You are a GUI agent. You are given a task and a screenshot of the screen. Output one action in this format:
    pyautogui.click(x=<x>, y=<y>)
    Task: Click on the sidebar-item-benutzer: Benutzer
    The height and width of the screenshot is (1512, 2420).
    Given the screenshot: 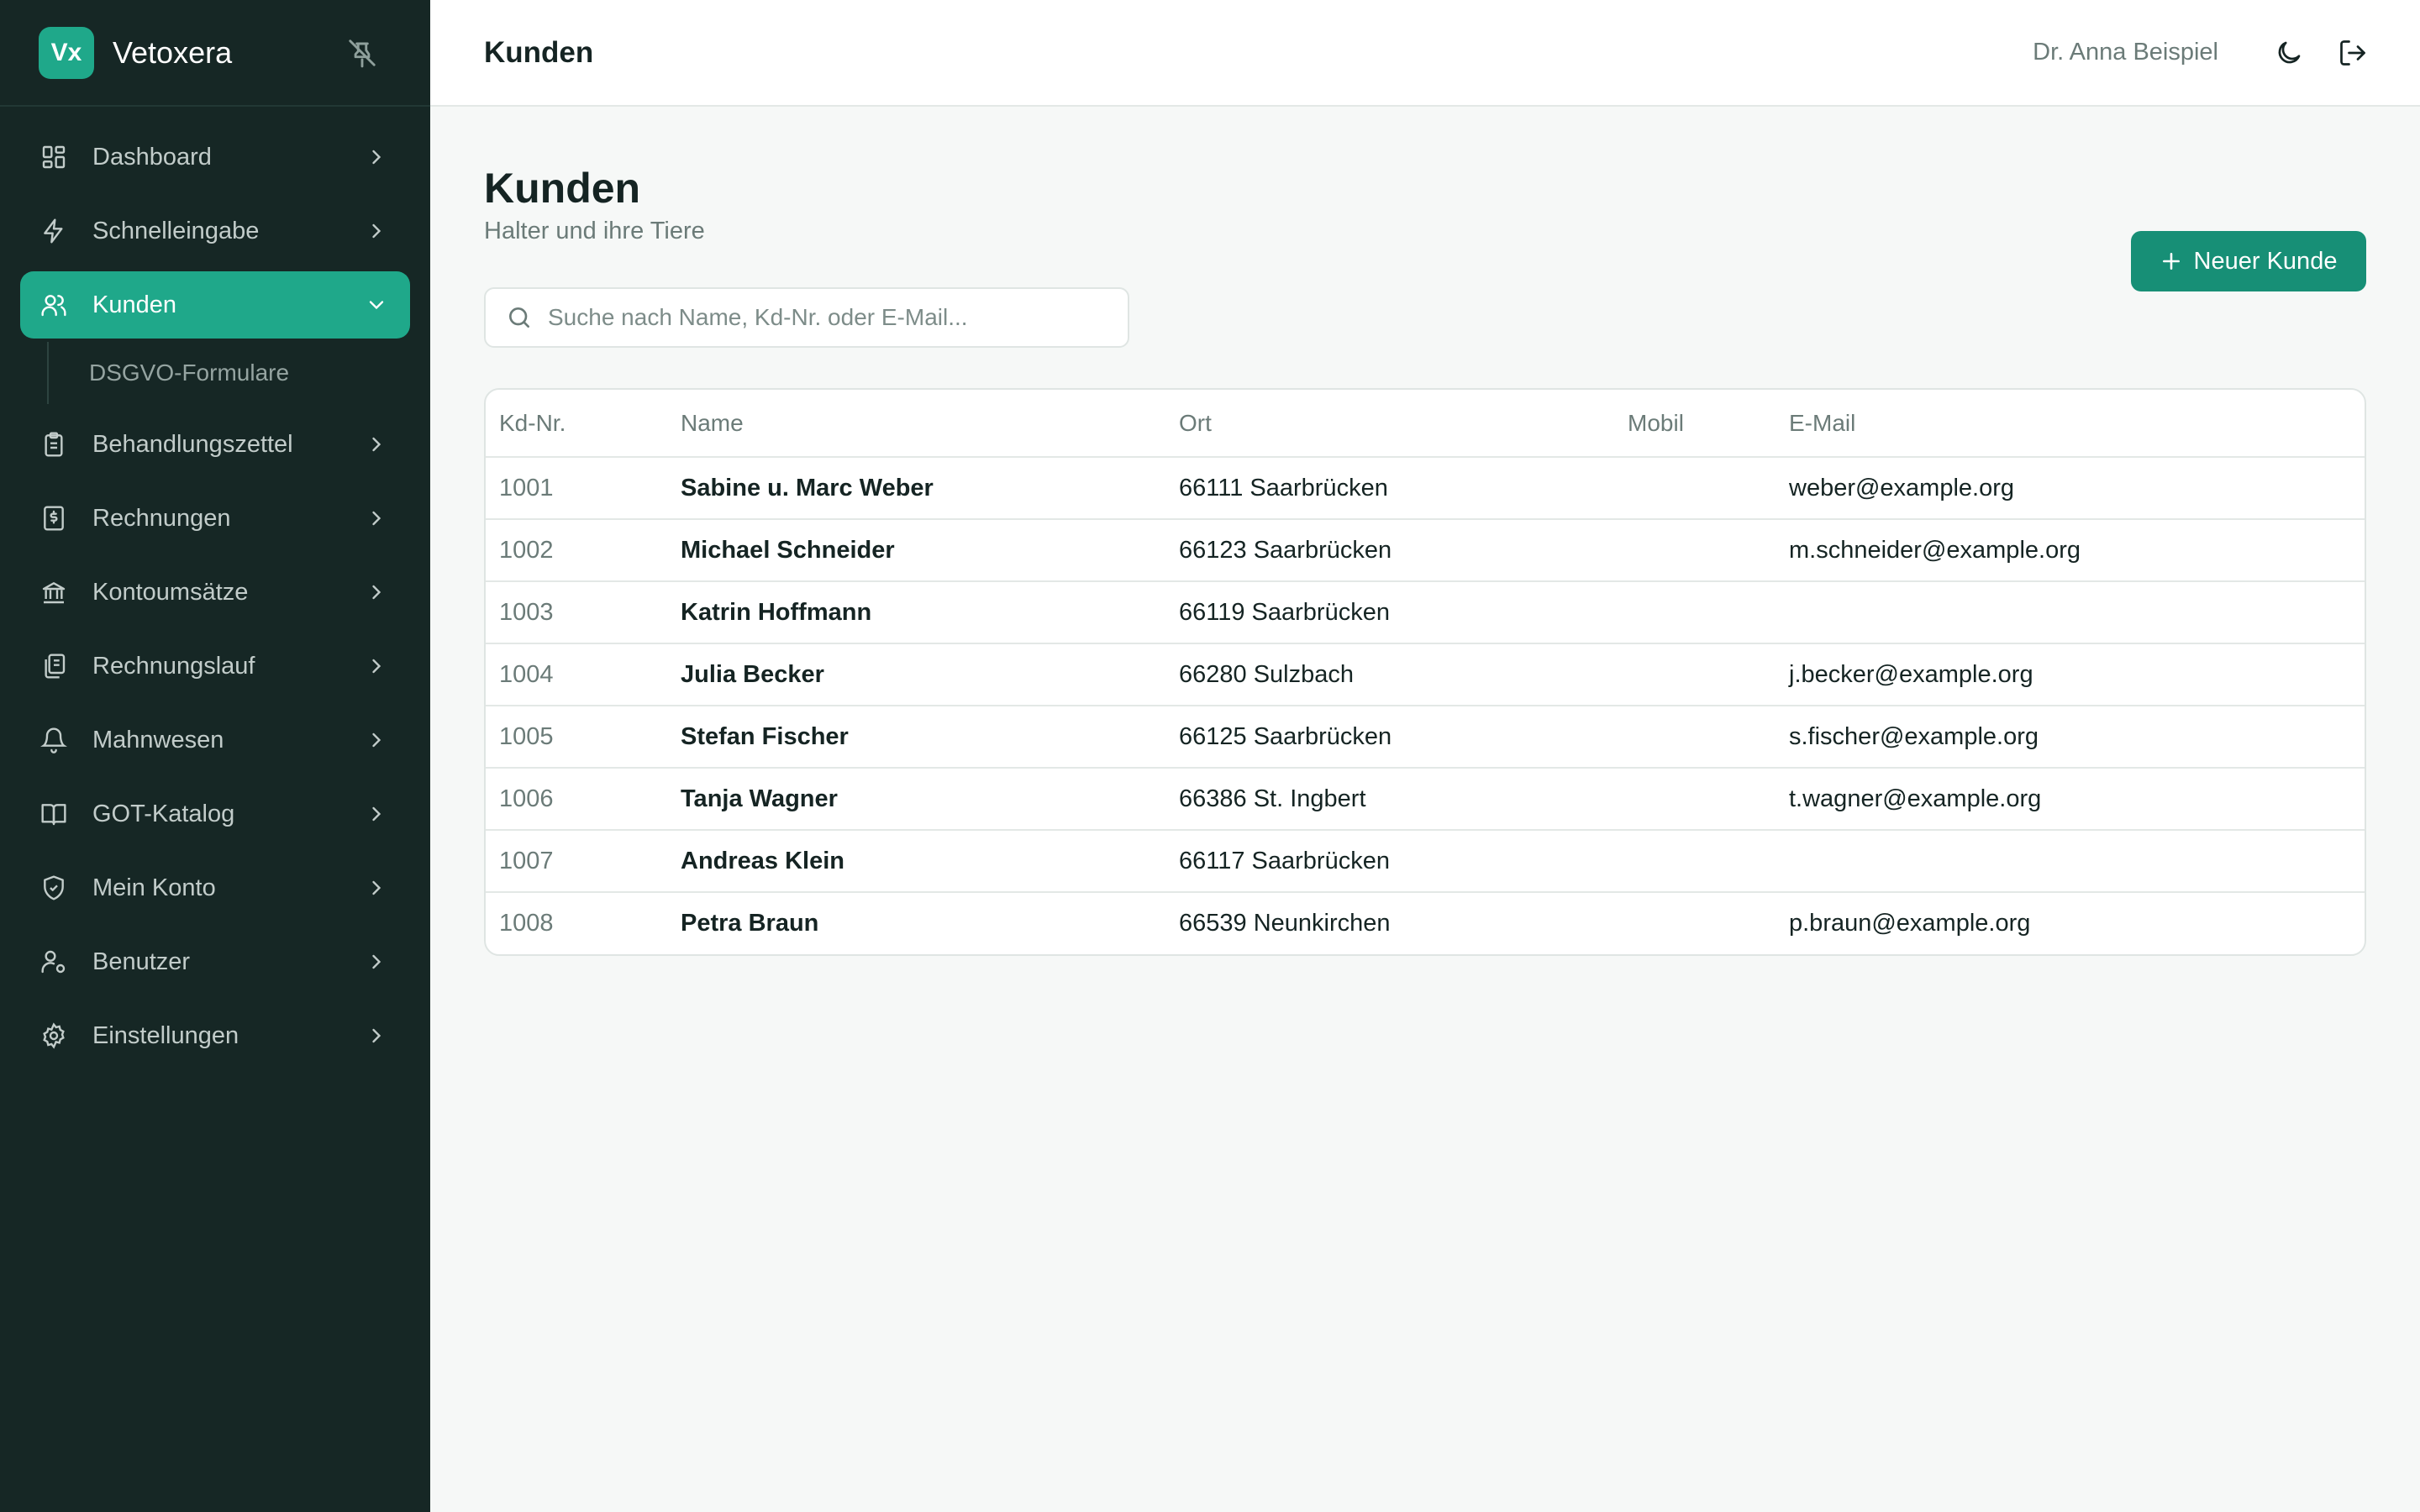 What is the action you would take?
    pyautogui.click(x=215, y=961)
    